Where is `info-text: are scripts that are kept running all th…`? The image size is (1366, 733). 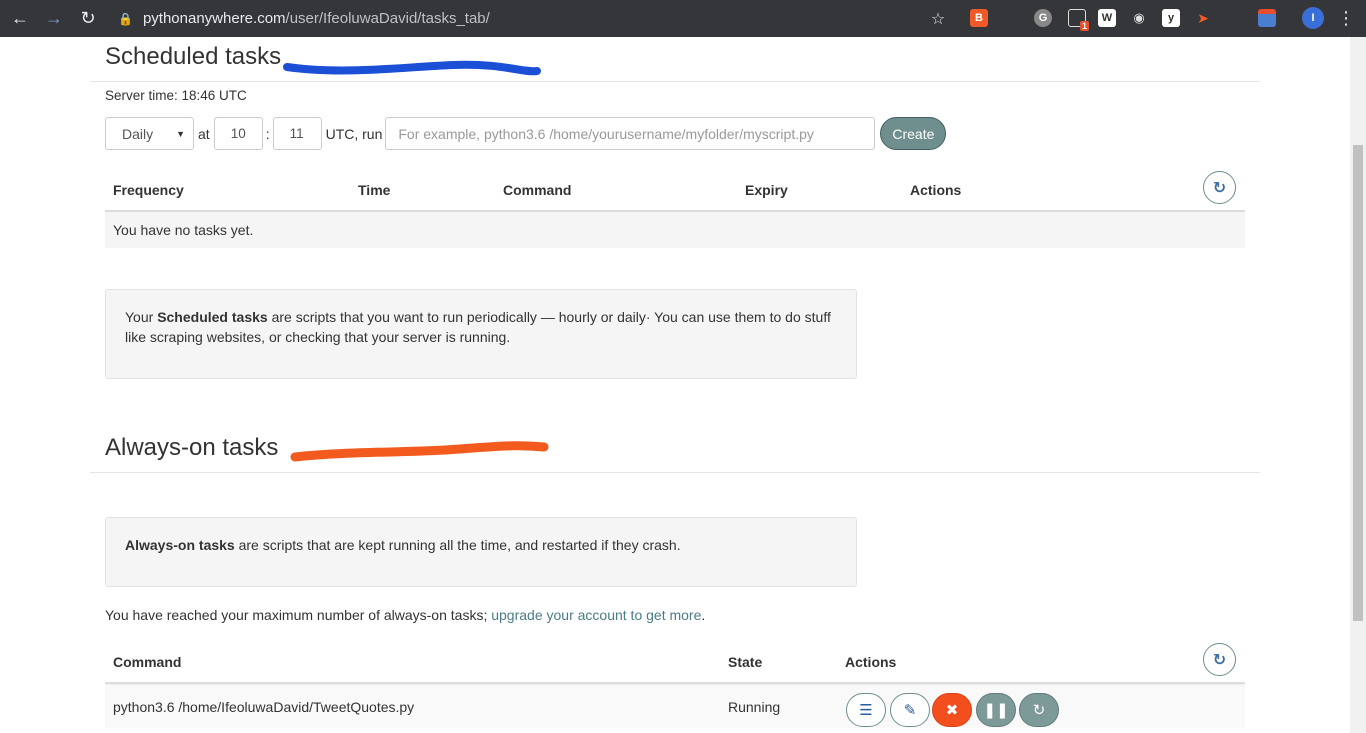
info-text: are scripts that are kept running all th… is located at coordinates (457, 545).